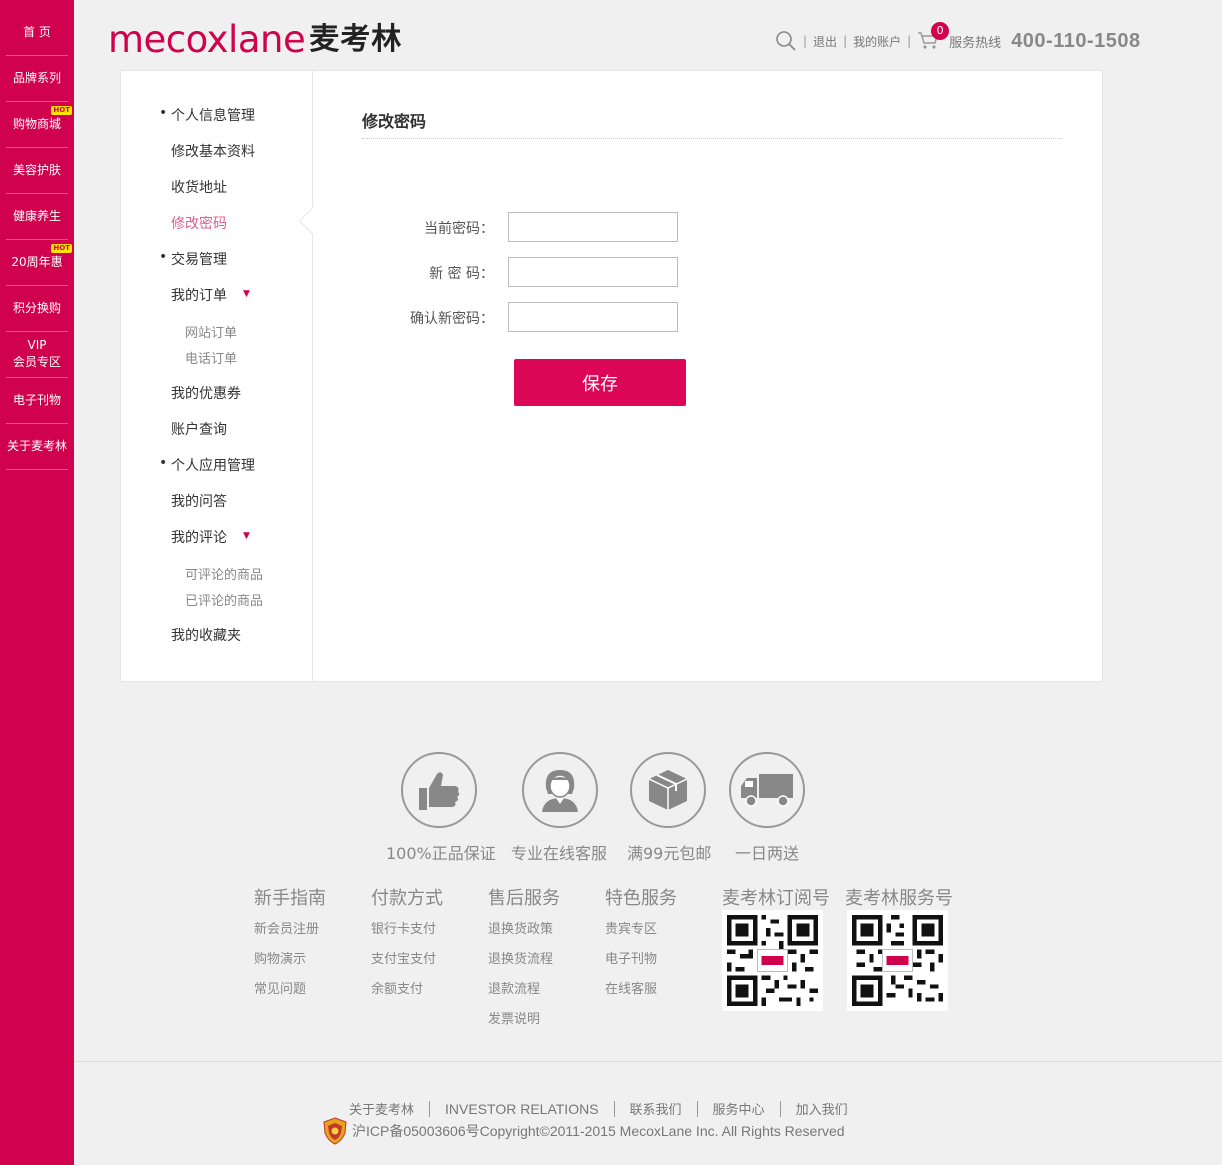 This screenshot has width=1222, height=1165. I want to click on menu-item-account-query: 账户查询, so click(199, 429).